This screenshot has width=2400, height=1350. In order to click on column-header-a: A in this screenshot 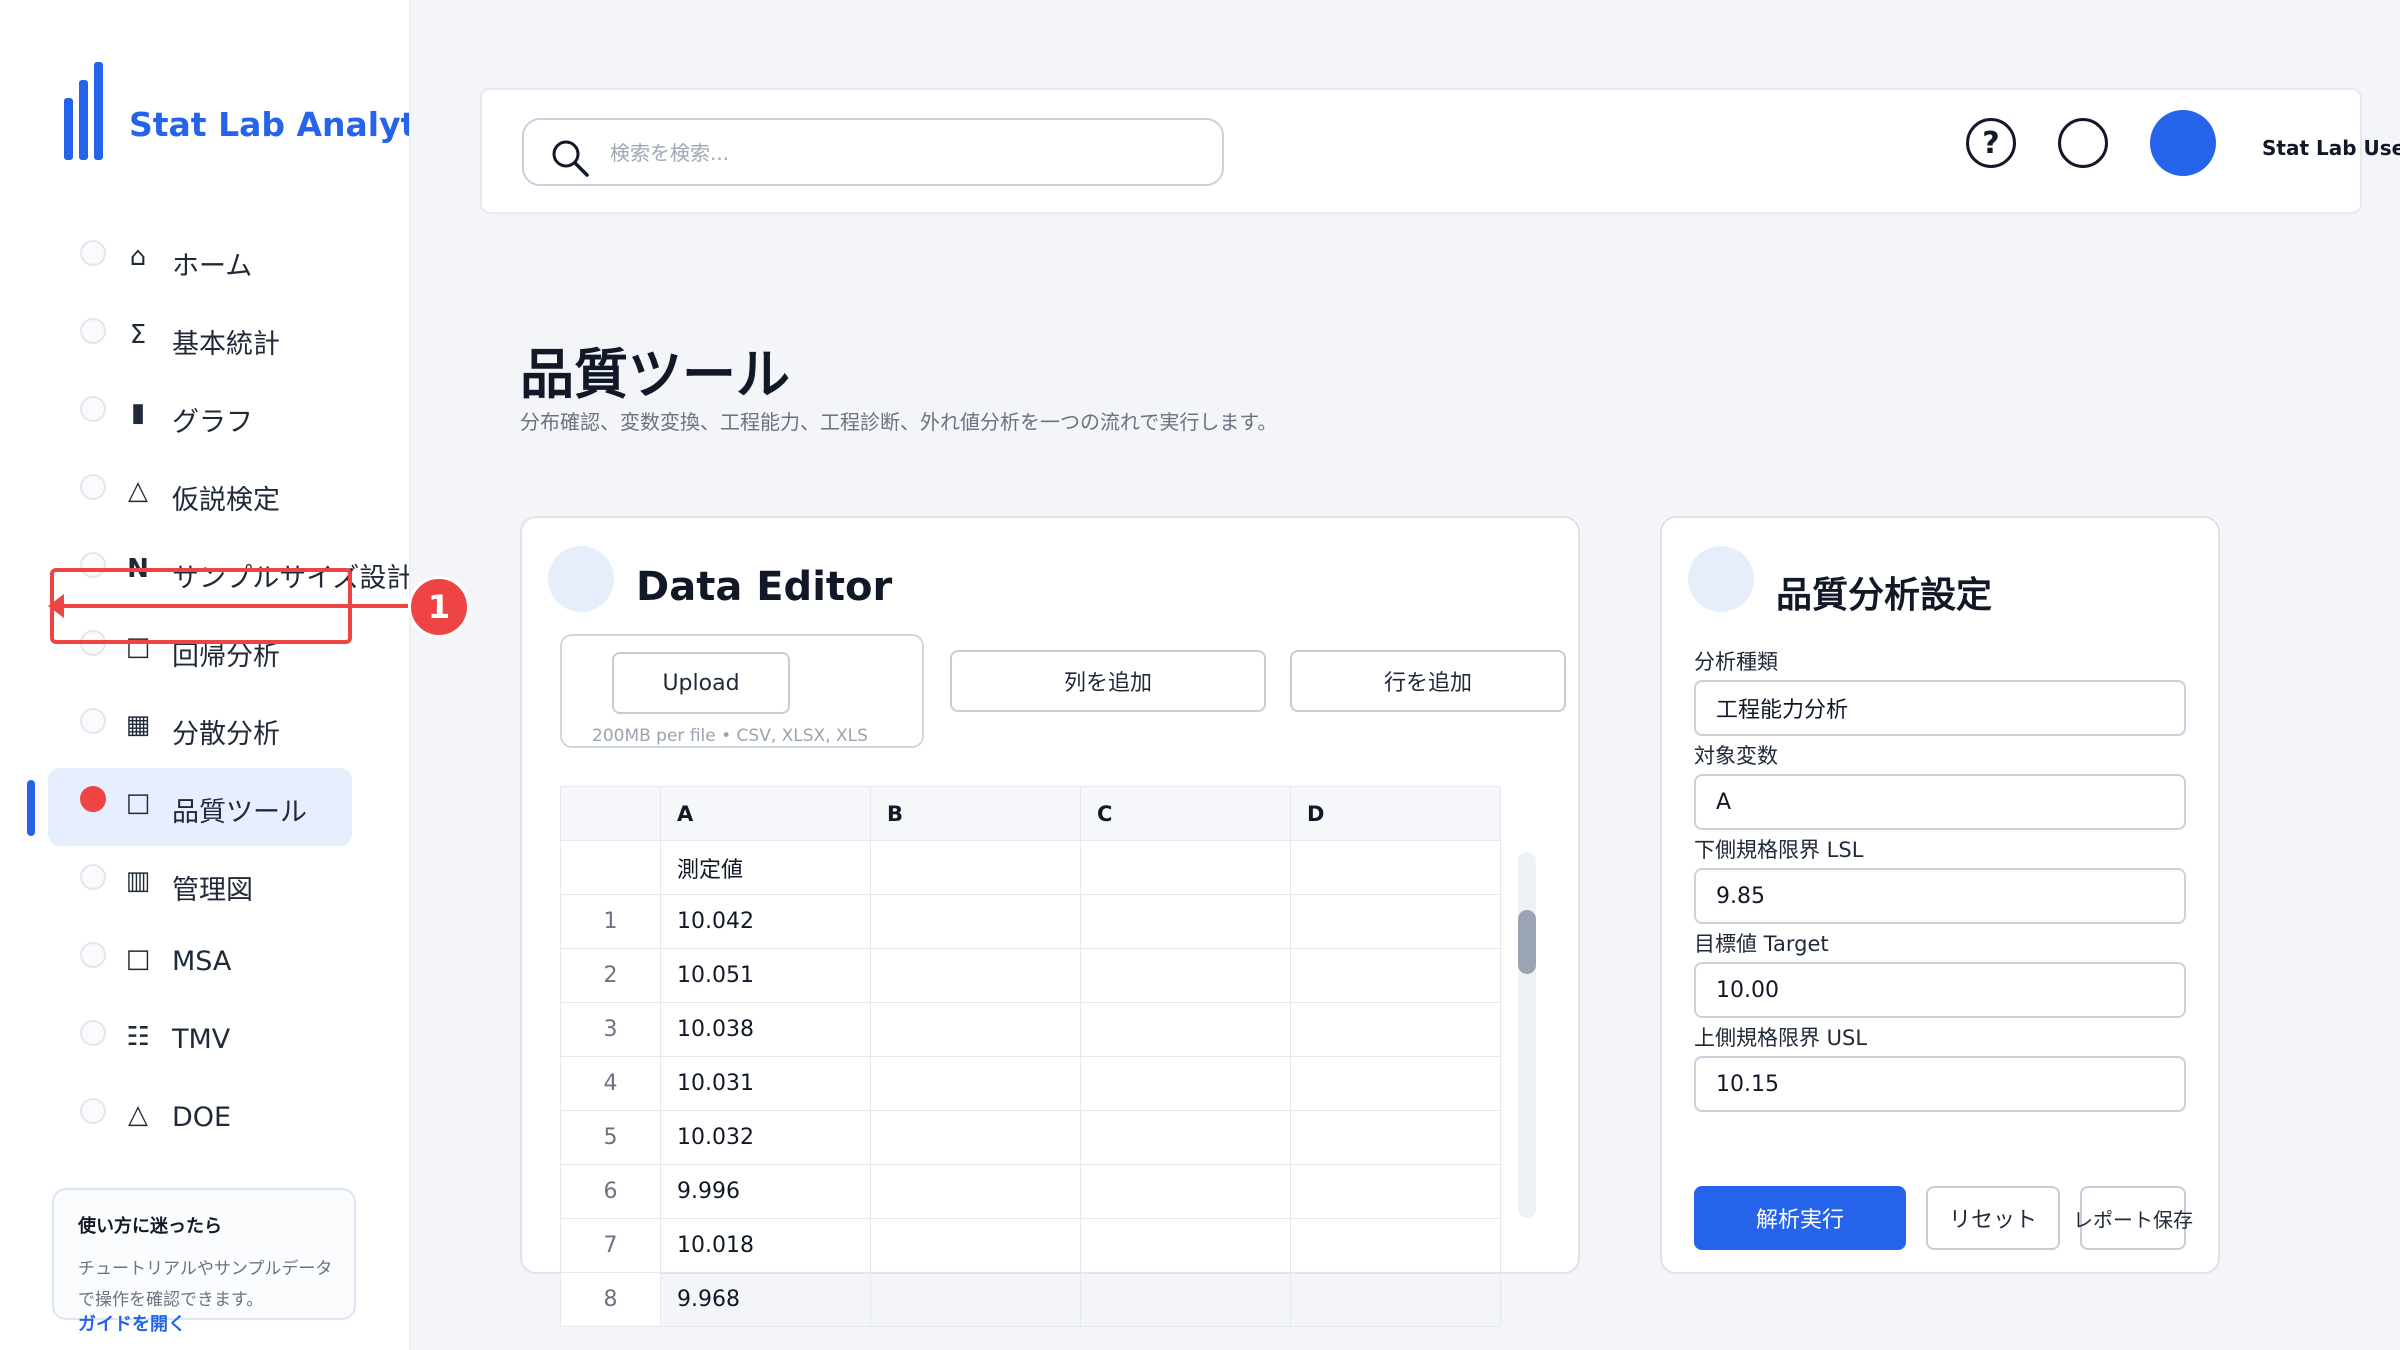, I will do `click(765, 813)`.